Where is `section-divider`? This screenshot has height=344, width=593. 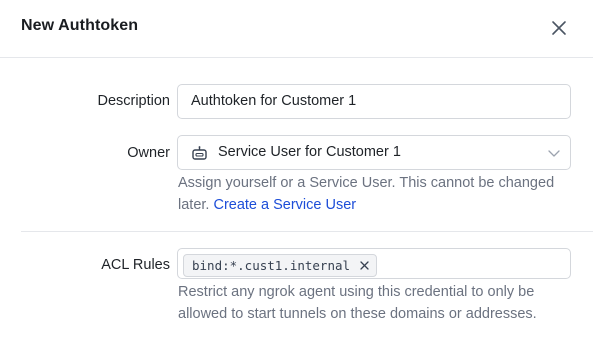 section-divider is located at coordinates (307, 231).